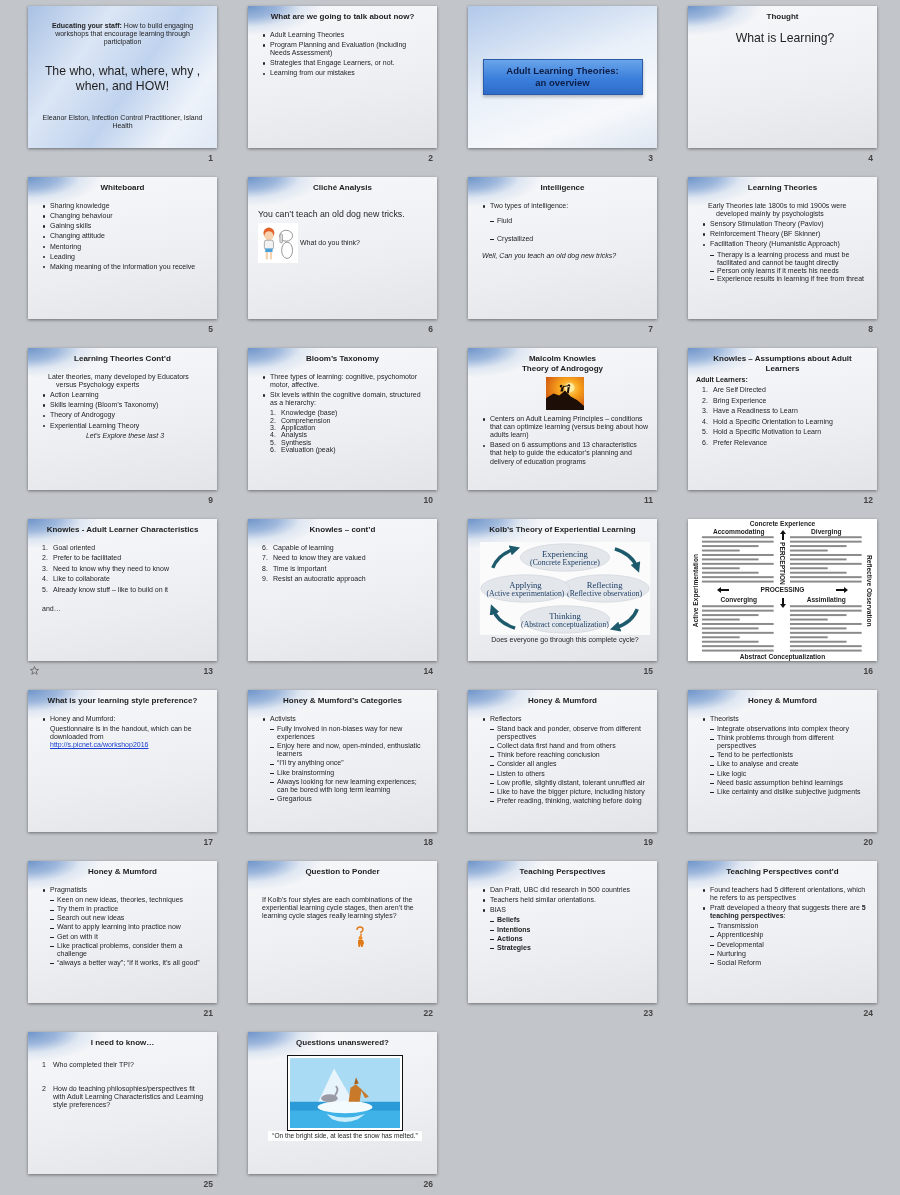 This screenshot has width=900, height=1195. Describe the element at coordinates (565, 563) in the screenshot. I see `stage-subtitle: (Concrete Experience)` at that location.